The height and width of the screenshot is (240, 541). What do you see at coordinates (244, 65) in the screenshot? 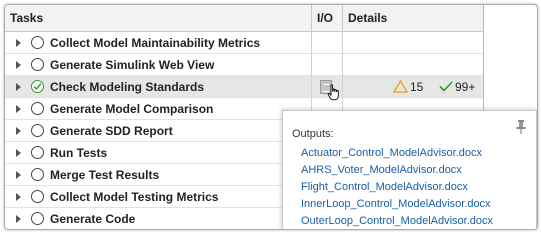
I see `task-row: Generate Simulink Web View` at bounding box center [244, 65].